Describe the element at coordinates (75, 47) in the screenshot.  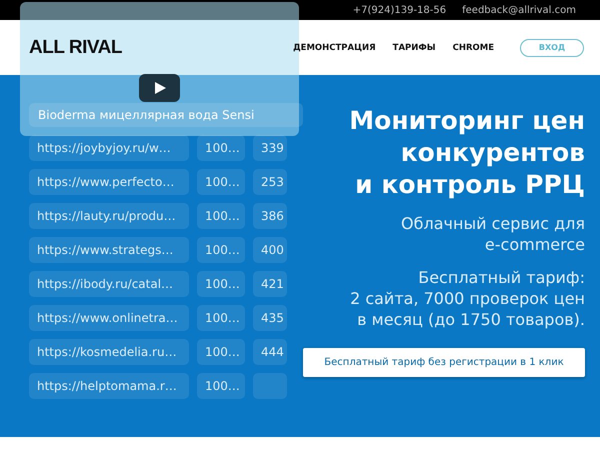
I see `logo: ALL RIVAL` at that location.